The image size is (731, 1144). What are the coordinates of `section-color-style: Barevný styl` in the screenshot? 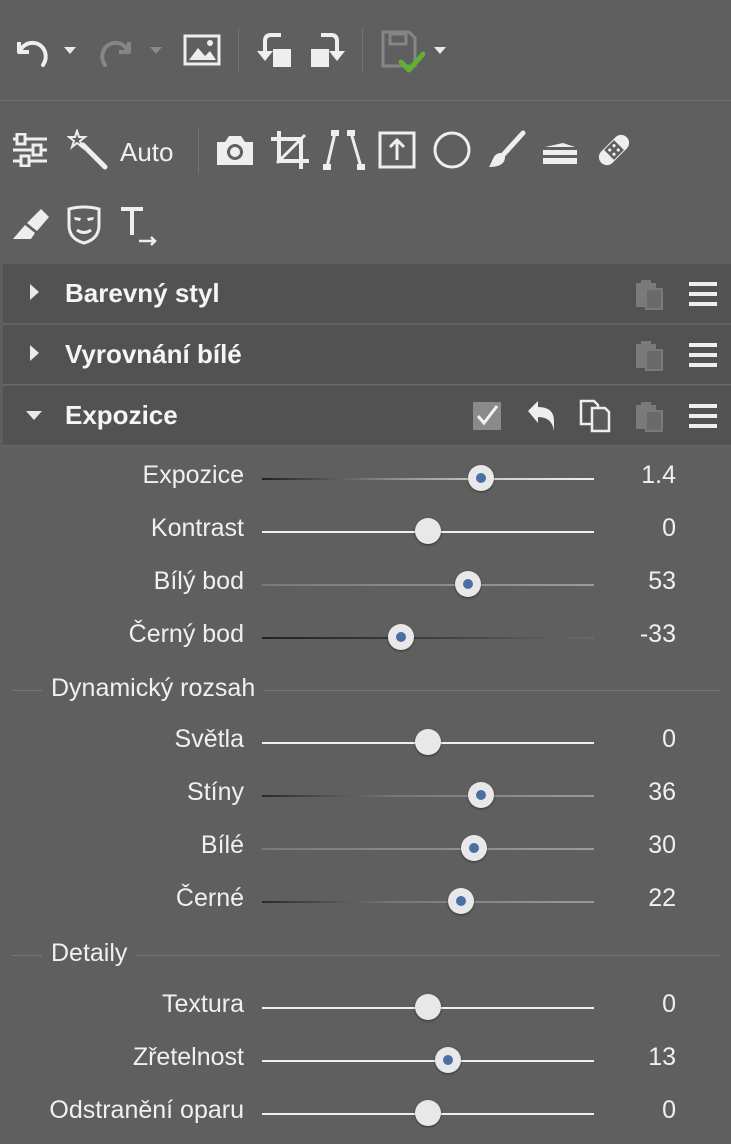 It's located at (367, 294).